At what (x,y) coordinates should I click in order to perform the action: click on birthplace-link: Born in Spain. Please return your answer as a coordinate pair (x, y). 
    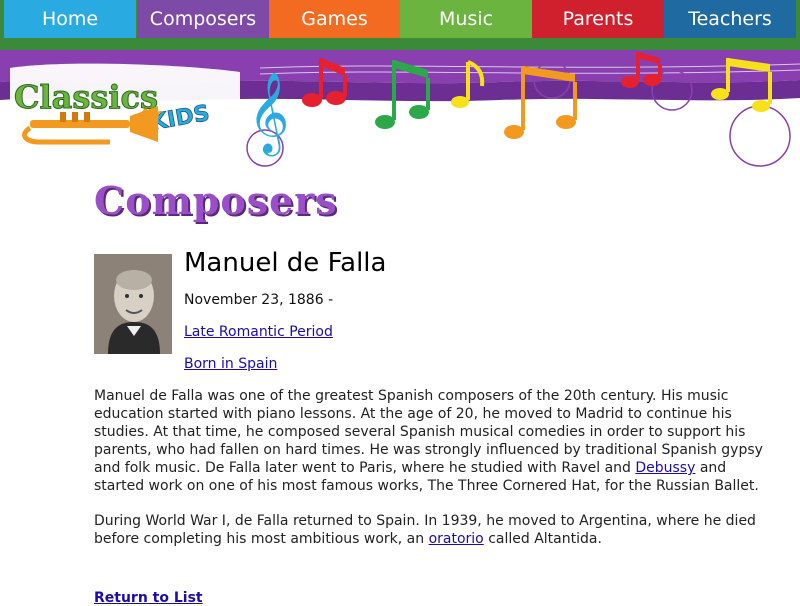
    Looking at the image, I should click on (230, 364).